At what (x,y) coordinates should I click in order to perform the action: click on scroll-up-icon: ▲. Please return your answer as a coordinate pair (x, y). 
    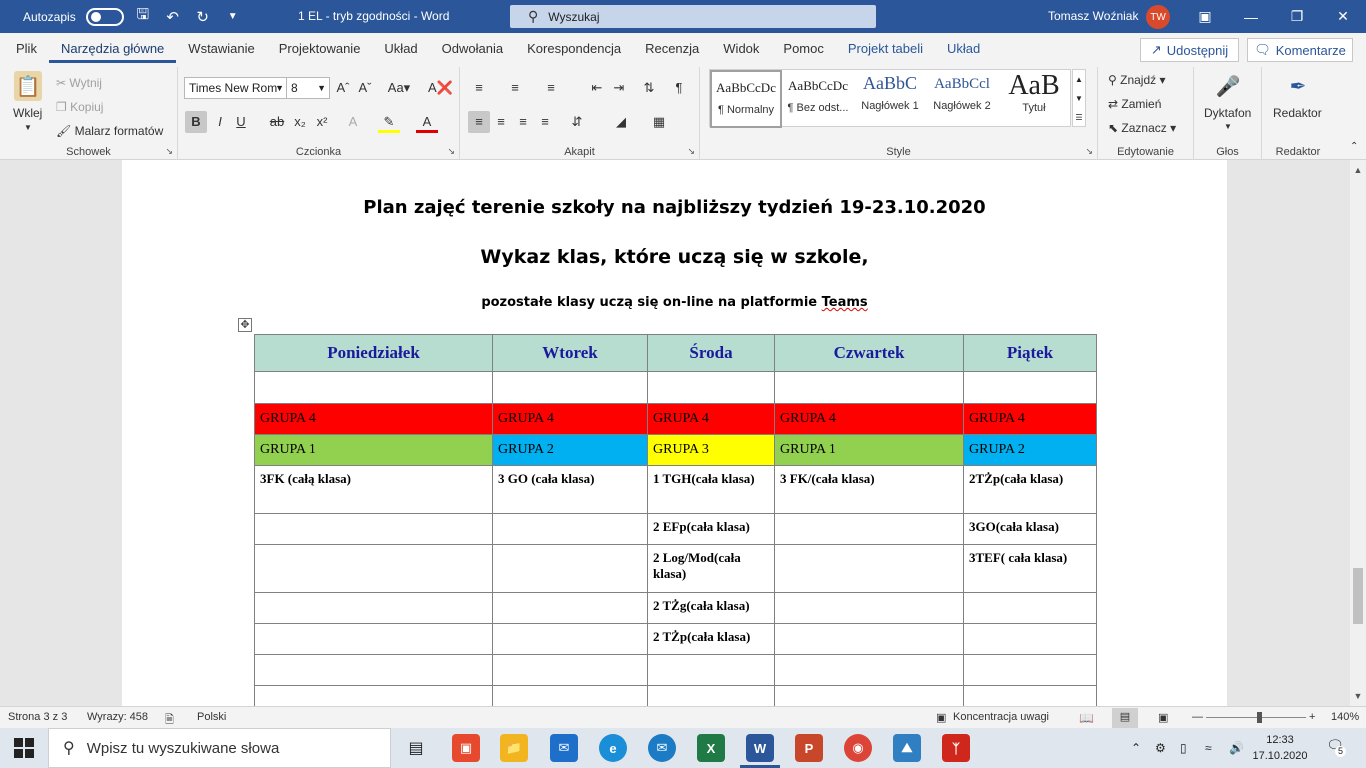
    Looking at the image, I should click on (1358, 170).